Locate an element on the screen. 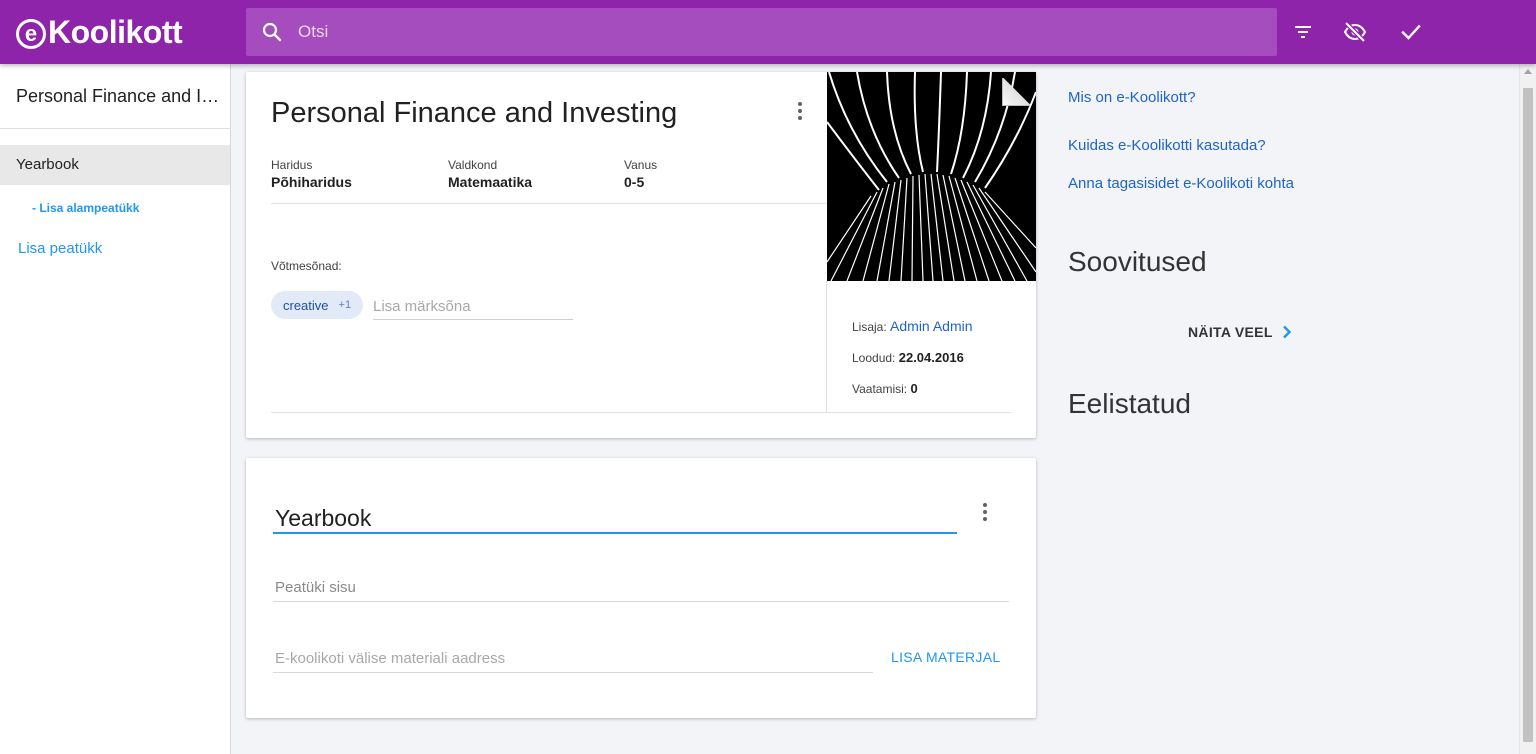 The width and height of the screenshot is (1536, 754). chevron-right-icon is located at coordinates (1286, 332).